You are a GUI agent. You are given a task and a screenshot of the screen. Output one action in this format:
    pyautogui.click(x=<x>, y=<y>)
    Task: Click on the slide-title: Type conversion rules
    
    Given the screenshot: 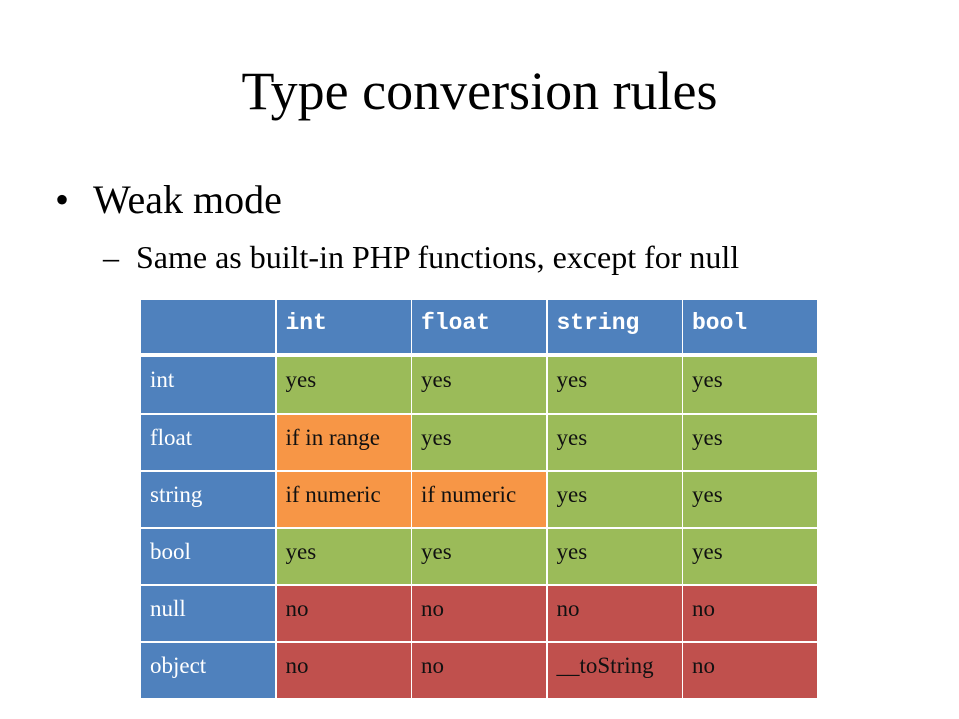 What is the action you would take?
    pyautogui.click(x=479, y=91)
    